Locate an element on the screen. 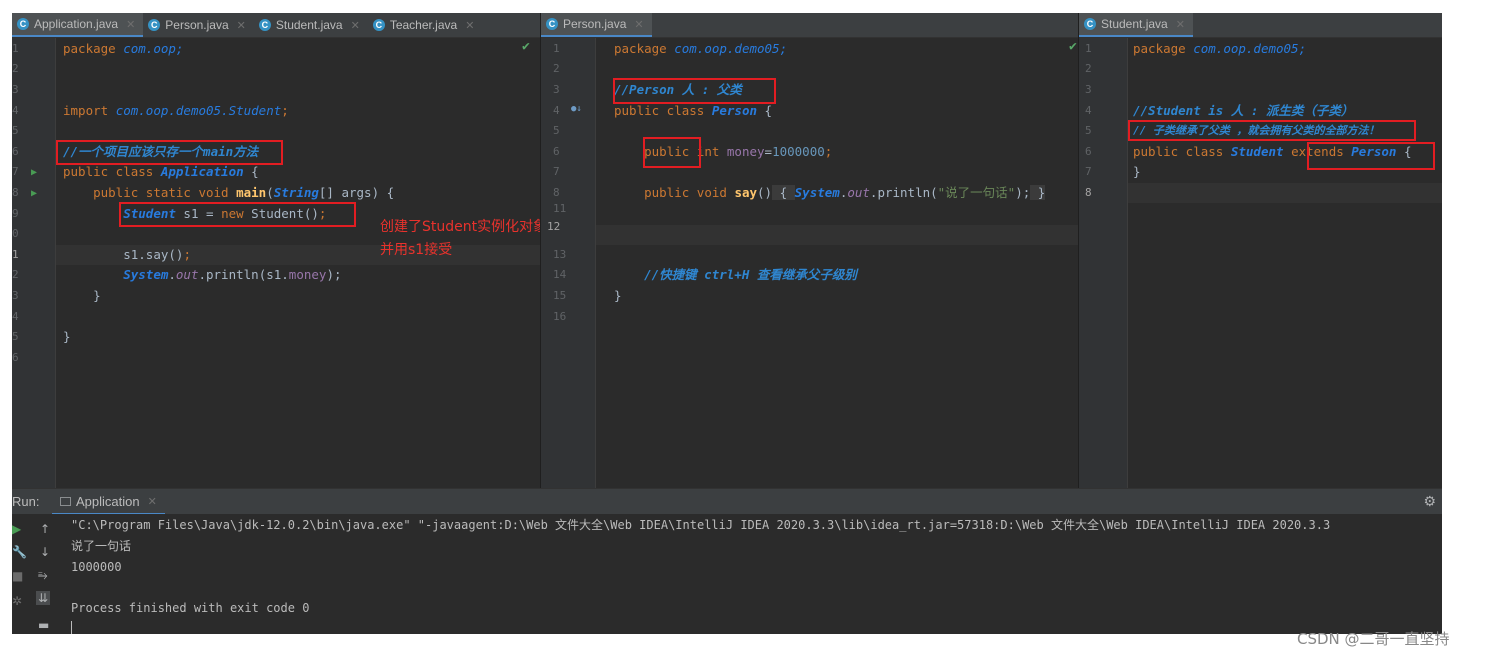  console-line: 1000000 is located at coordinates (96, 567).